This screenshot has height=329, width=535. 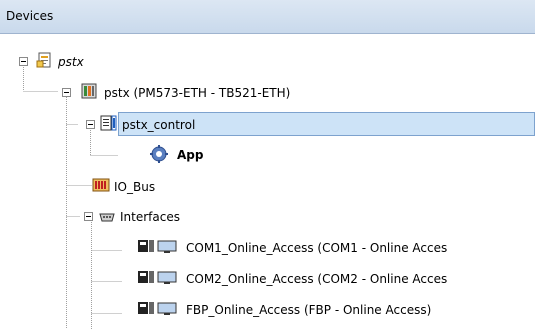 What do you see at coordinates (89, 91) in the screenshot?
I see `plc-device-icon` at bounding box center [89, 91].